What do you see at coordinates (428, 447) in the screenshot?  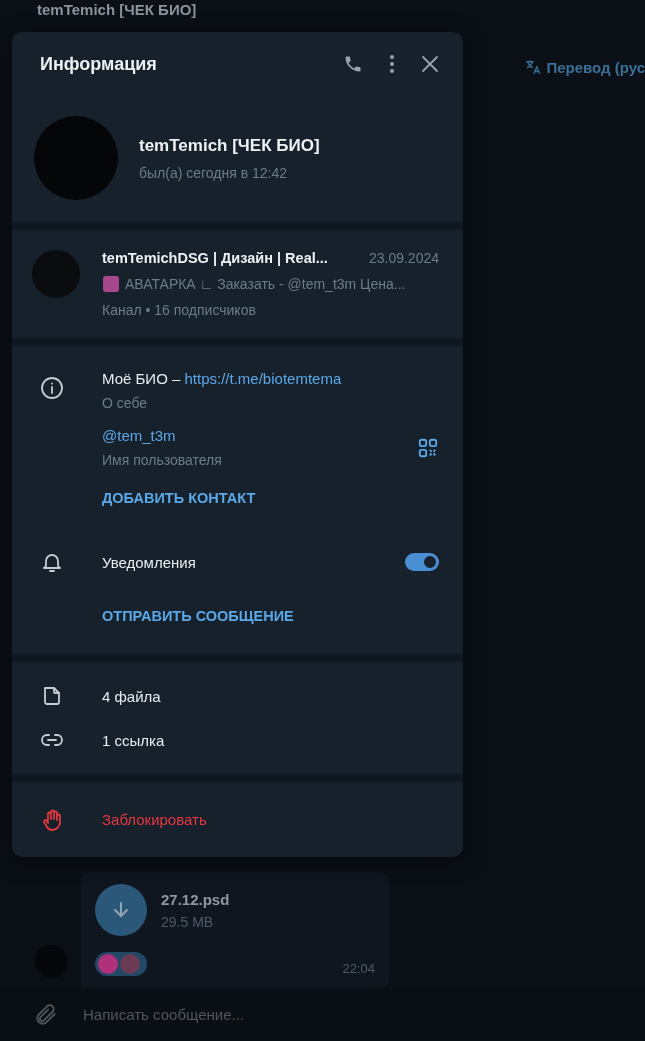 I see `qr-code-icon` at bounding box center [428, 447].